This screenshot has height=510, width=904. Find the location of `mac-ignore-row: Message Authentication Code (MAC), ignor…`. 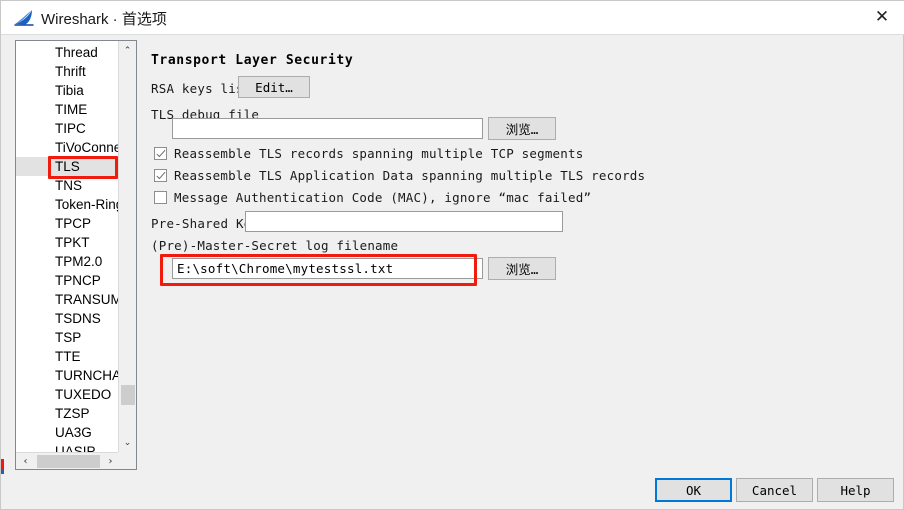

mac-ignore-row: Message Authentication Code (MAC), ignor… is located at coordinates (372, 197).